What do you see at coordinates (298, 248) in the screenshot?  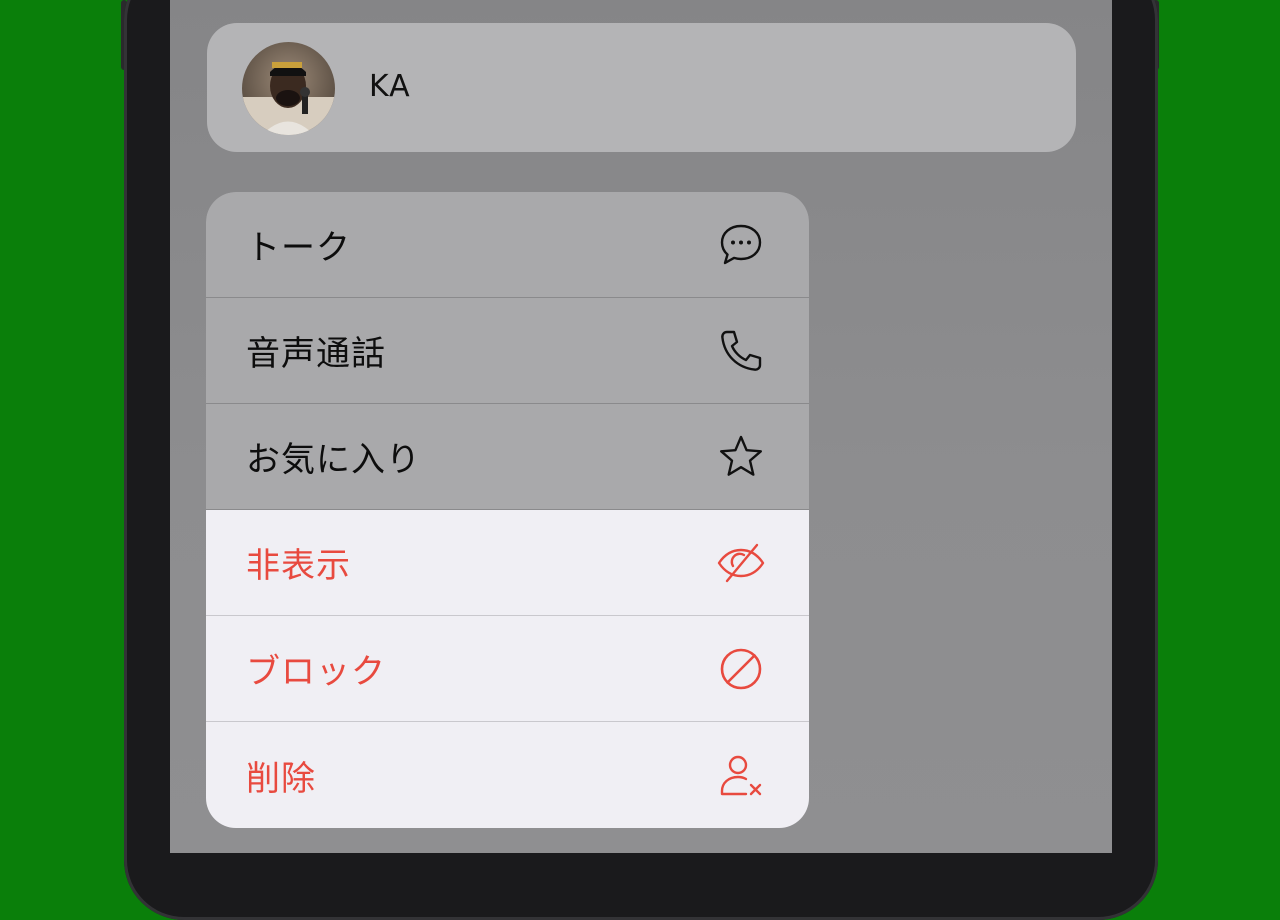 I see `menu-item-label: トーク` at bounding box center [298, 248].